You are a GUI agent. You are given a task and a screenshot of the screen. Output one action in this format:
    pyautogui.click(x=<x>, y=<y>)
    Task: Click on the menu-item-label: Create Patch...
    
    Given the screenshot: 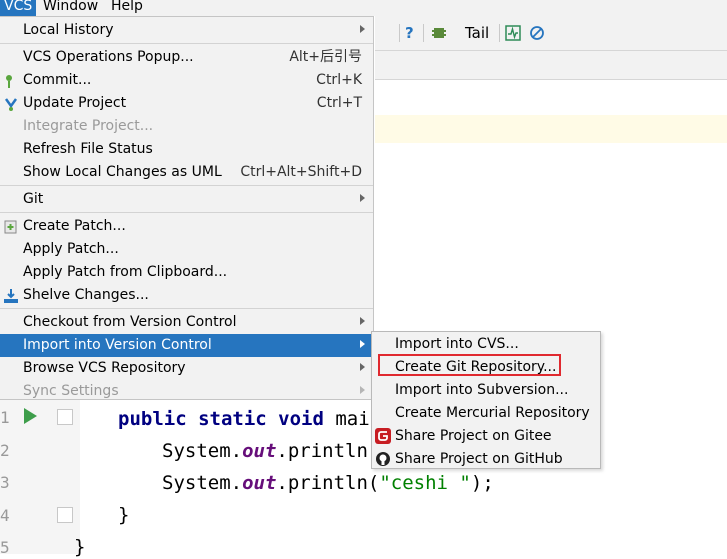 What is the action you would take?
    pyautogui.click(x=74, y=226)
    